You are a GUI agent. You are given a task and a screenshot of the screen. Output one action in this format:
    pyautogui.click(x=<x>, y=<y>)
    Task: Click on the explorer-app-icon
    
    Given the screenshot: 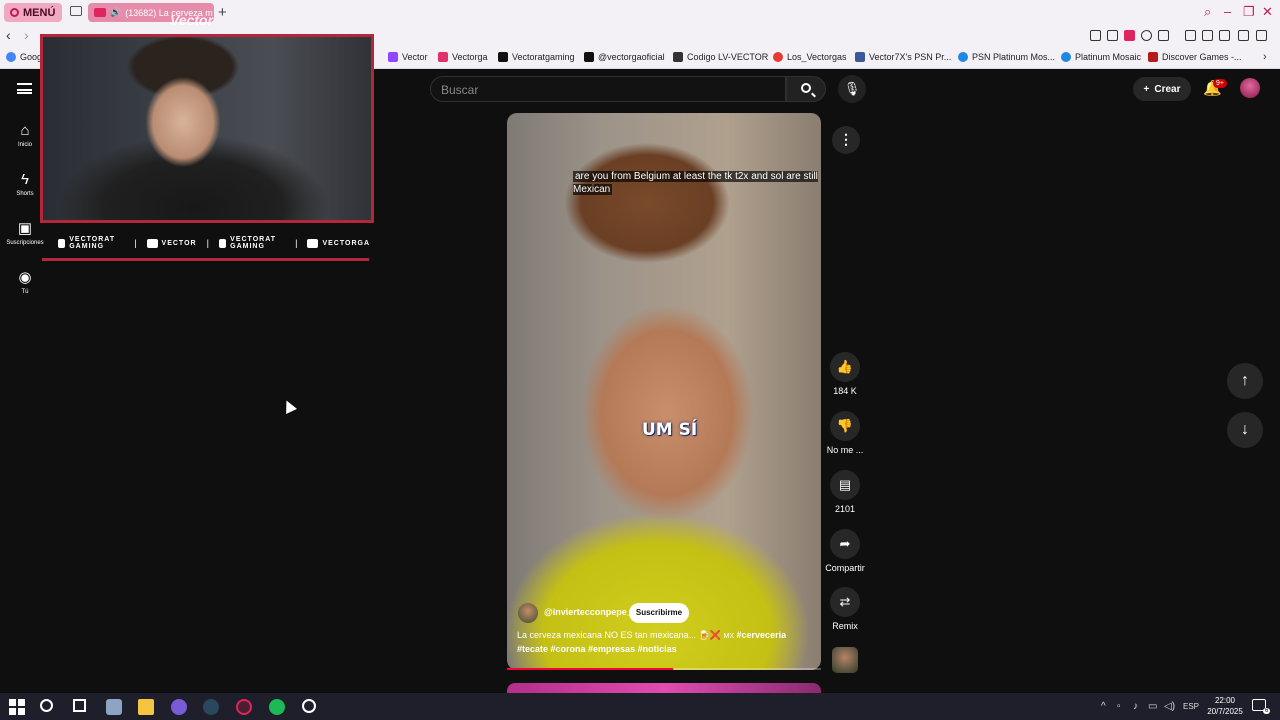 What is the action you would take?
    pyautogui.click(x=114, y=707)
    